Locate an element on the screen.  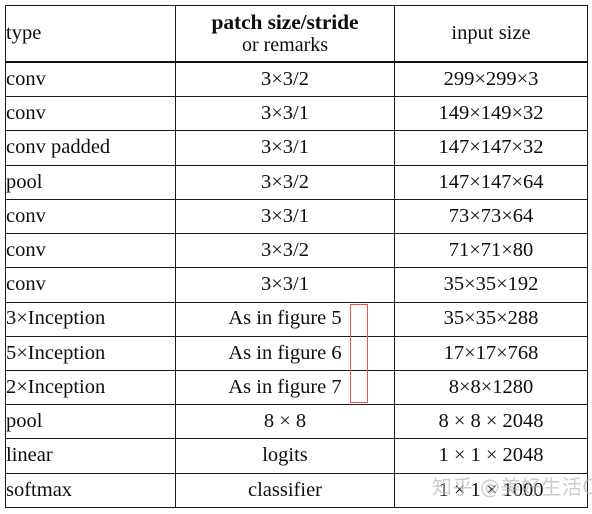
table-row: conv 3×3/2 71×71×80 is located at coordinates (296, 251).